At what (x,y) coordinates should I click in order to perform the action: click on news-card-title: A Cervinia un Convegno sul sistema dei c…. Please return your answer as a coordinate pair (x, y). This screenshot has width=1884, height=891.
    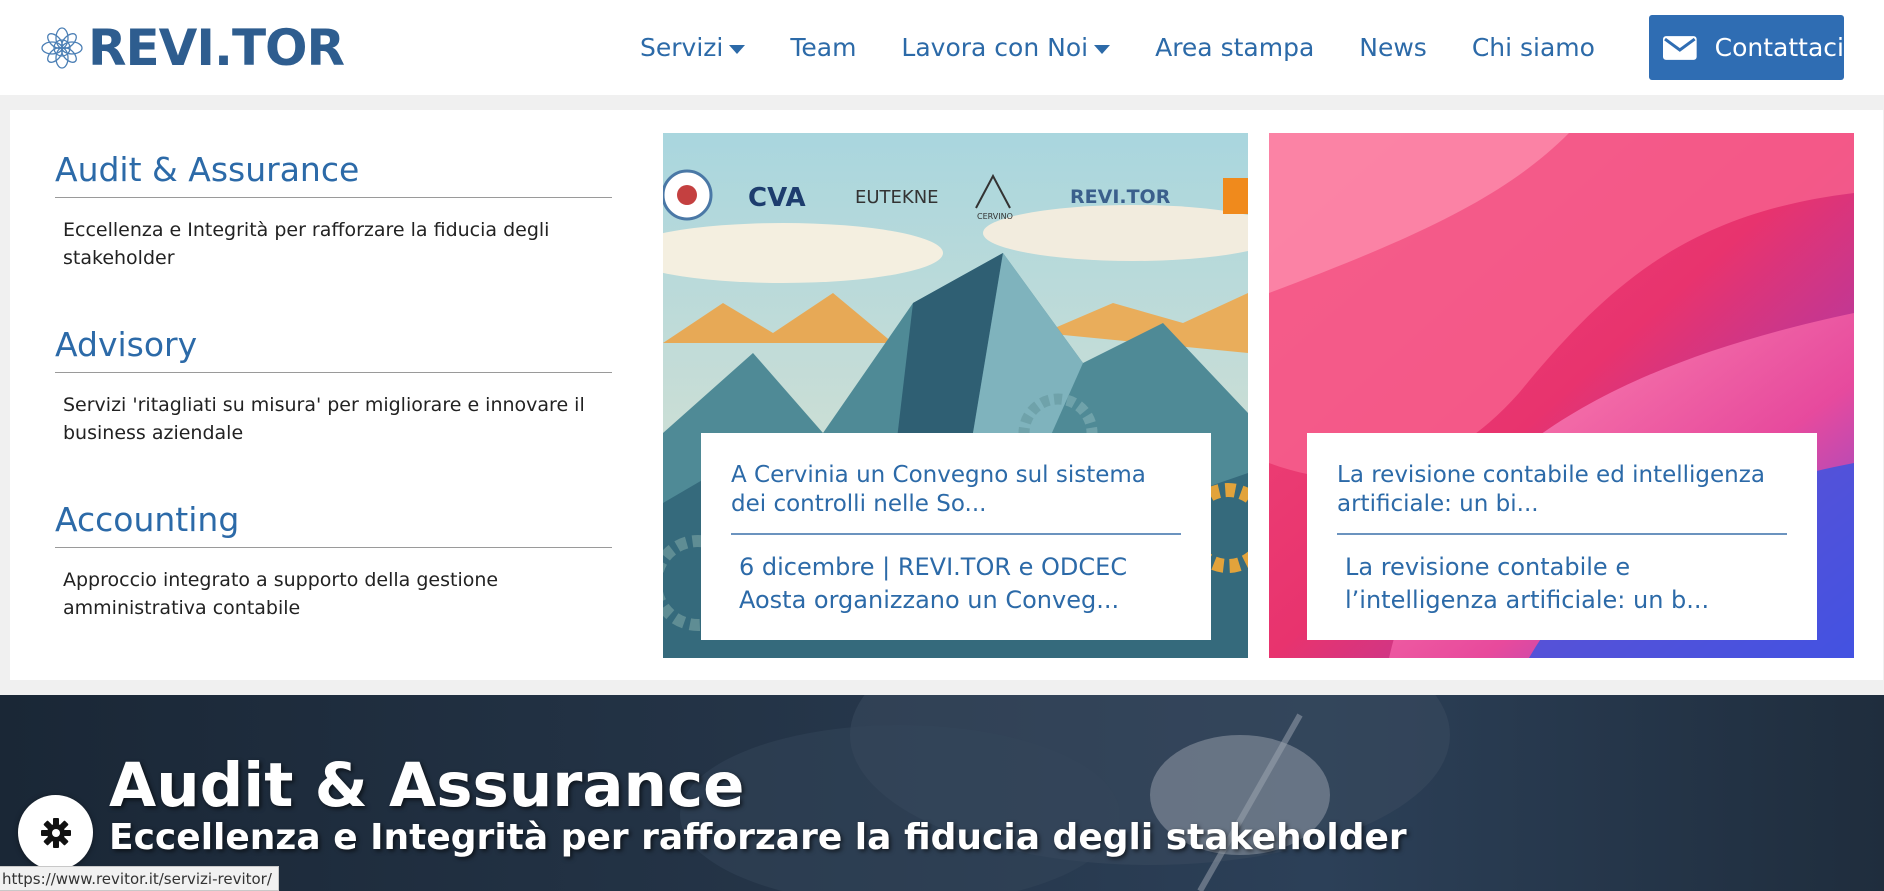
    Looking at the image, I should click on (956, 498).